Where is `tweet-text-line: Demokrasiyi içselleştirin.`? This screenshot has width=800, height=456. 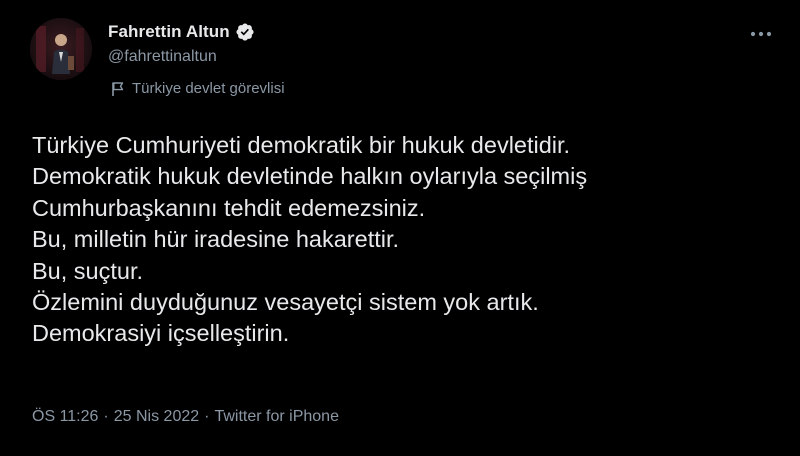
tweet-text-line: Demokrasiyi içselleştirin. is located at coordinates (161, 333).